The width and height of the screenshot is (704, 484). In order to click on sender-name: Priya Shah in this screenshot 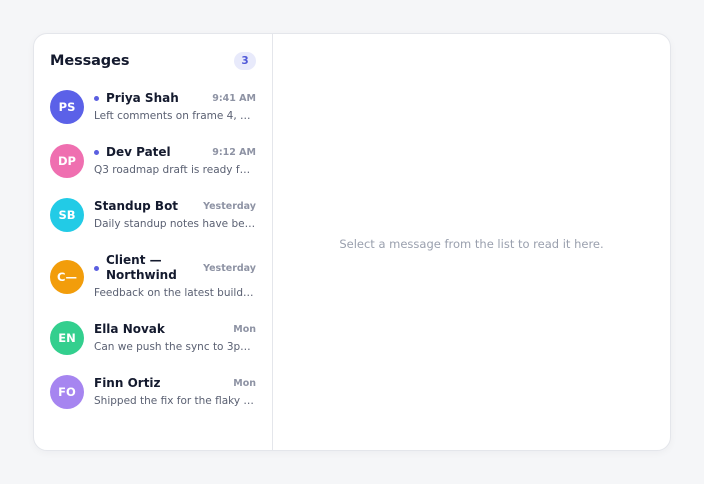, I will do `click(142, 98)`.